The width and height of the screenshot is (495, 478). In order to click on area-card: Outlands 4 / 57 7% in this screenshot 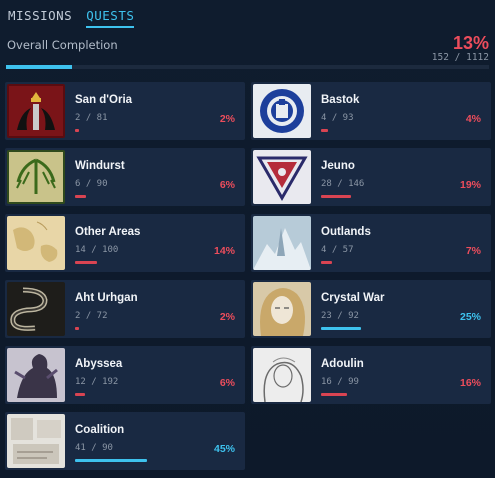, I will do `click(371, 243)`.